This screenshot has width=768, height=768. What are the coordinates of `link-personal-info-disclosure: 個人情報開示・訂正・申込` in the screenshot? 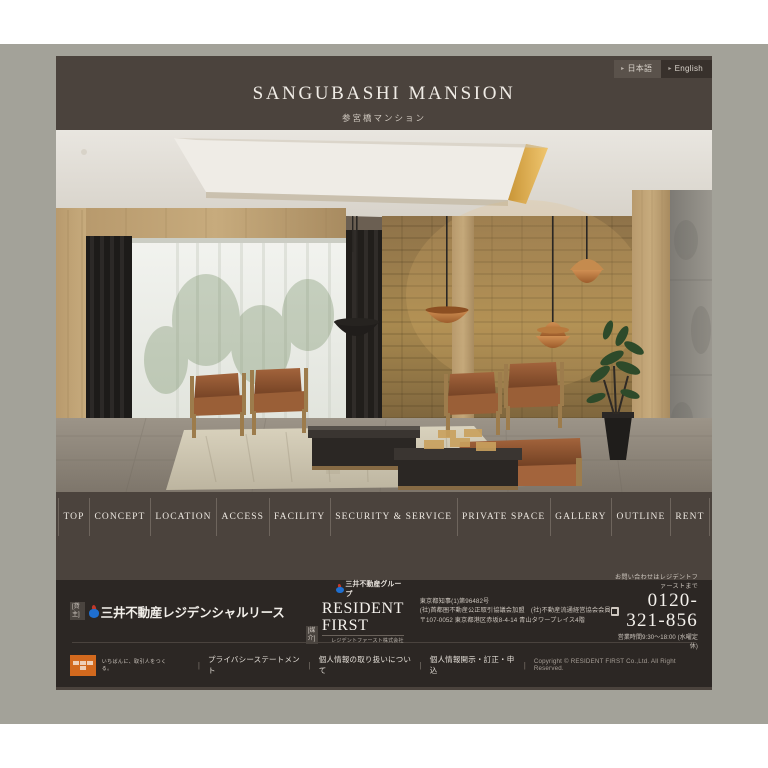 It's located at (473, 665).